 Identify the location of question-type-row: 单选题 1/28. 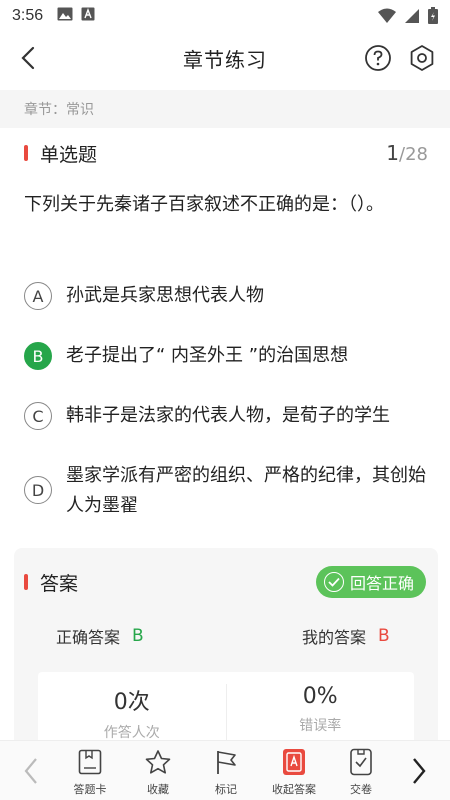
(225, 153).